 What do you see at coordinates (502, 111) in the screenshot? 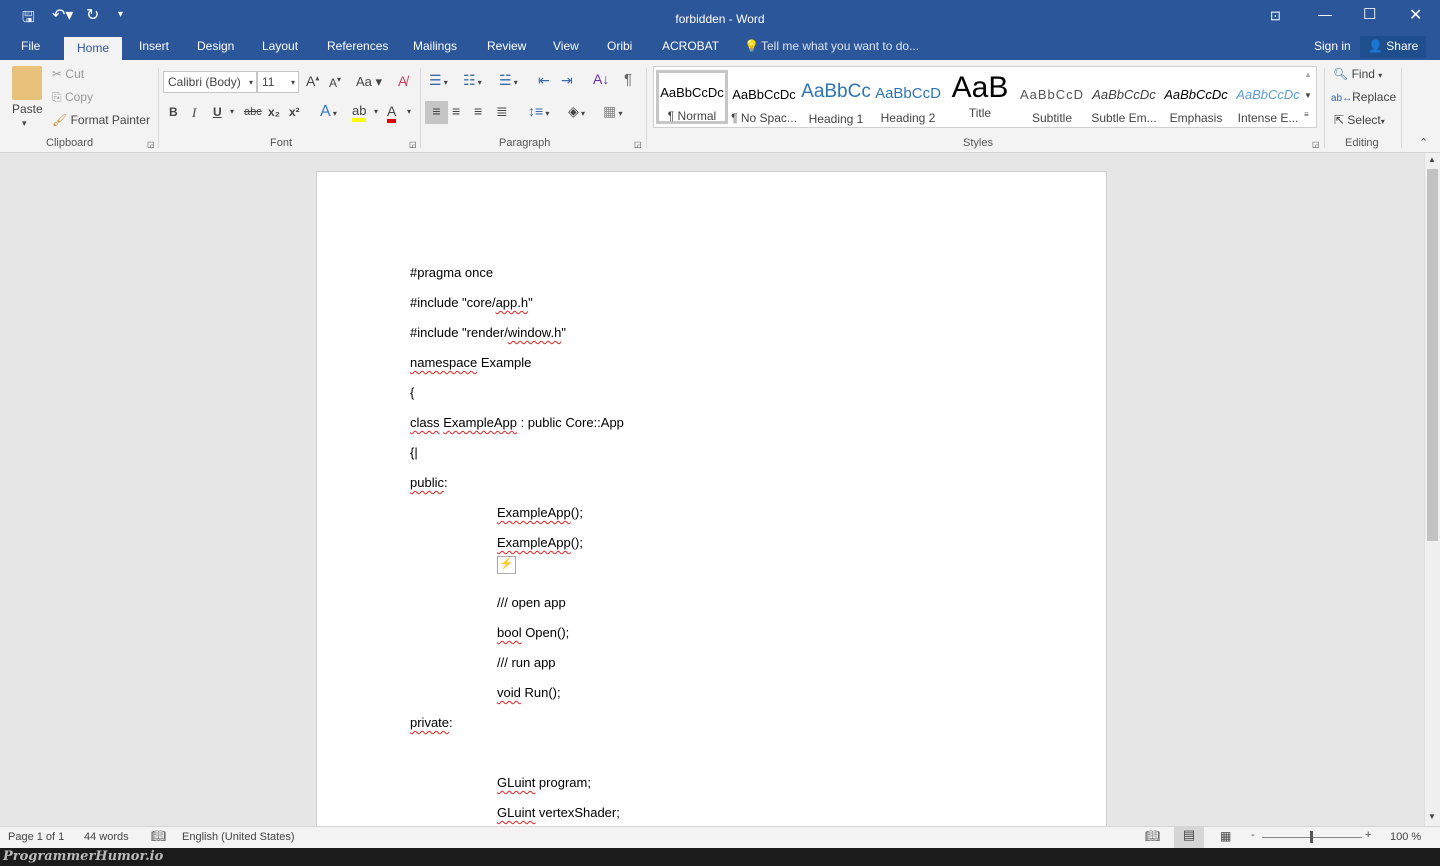
I see `justify-button: ≣` at bounding box center [502, 111].